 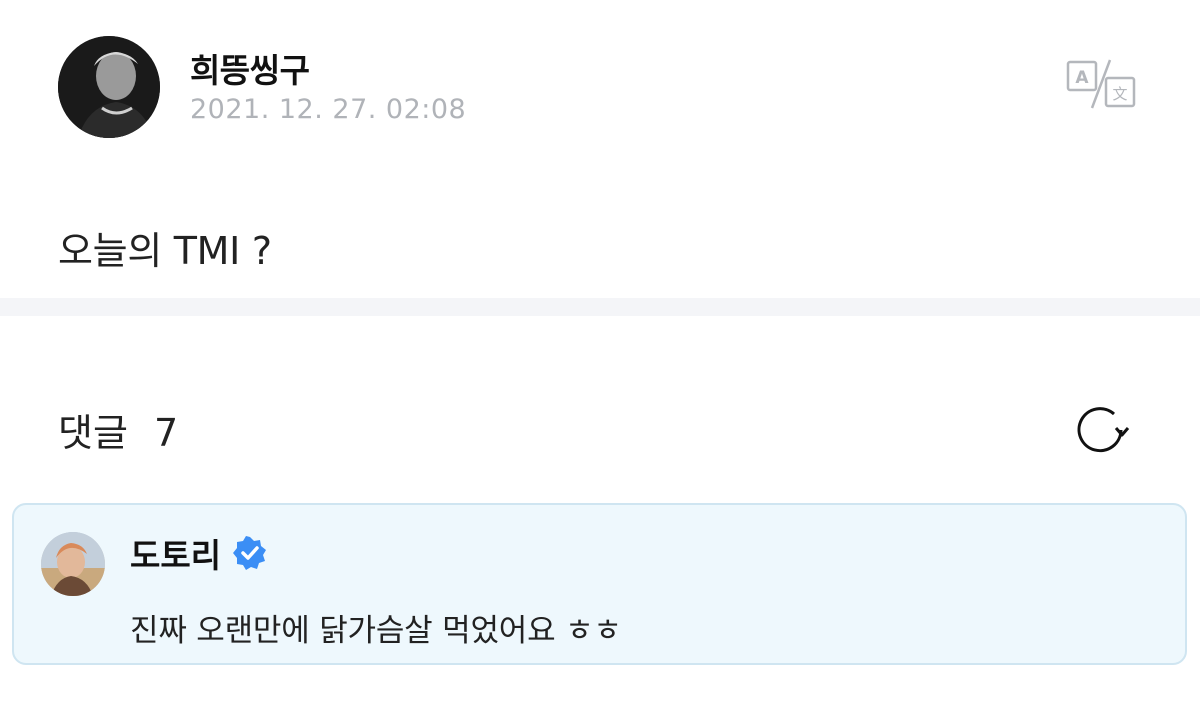 What do you see at coordinates (250, 553) in the screenshot?
I see `verified-badge-icon` at bounding box center [250, 553].